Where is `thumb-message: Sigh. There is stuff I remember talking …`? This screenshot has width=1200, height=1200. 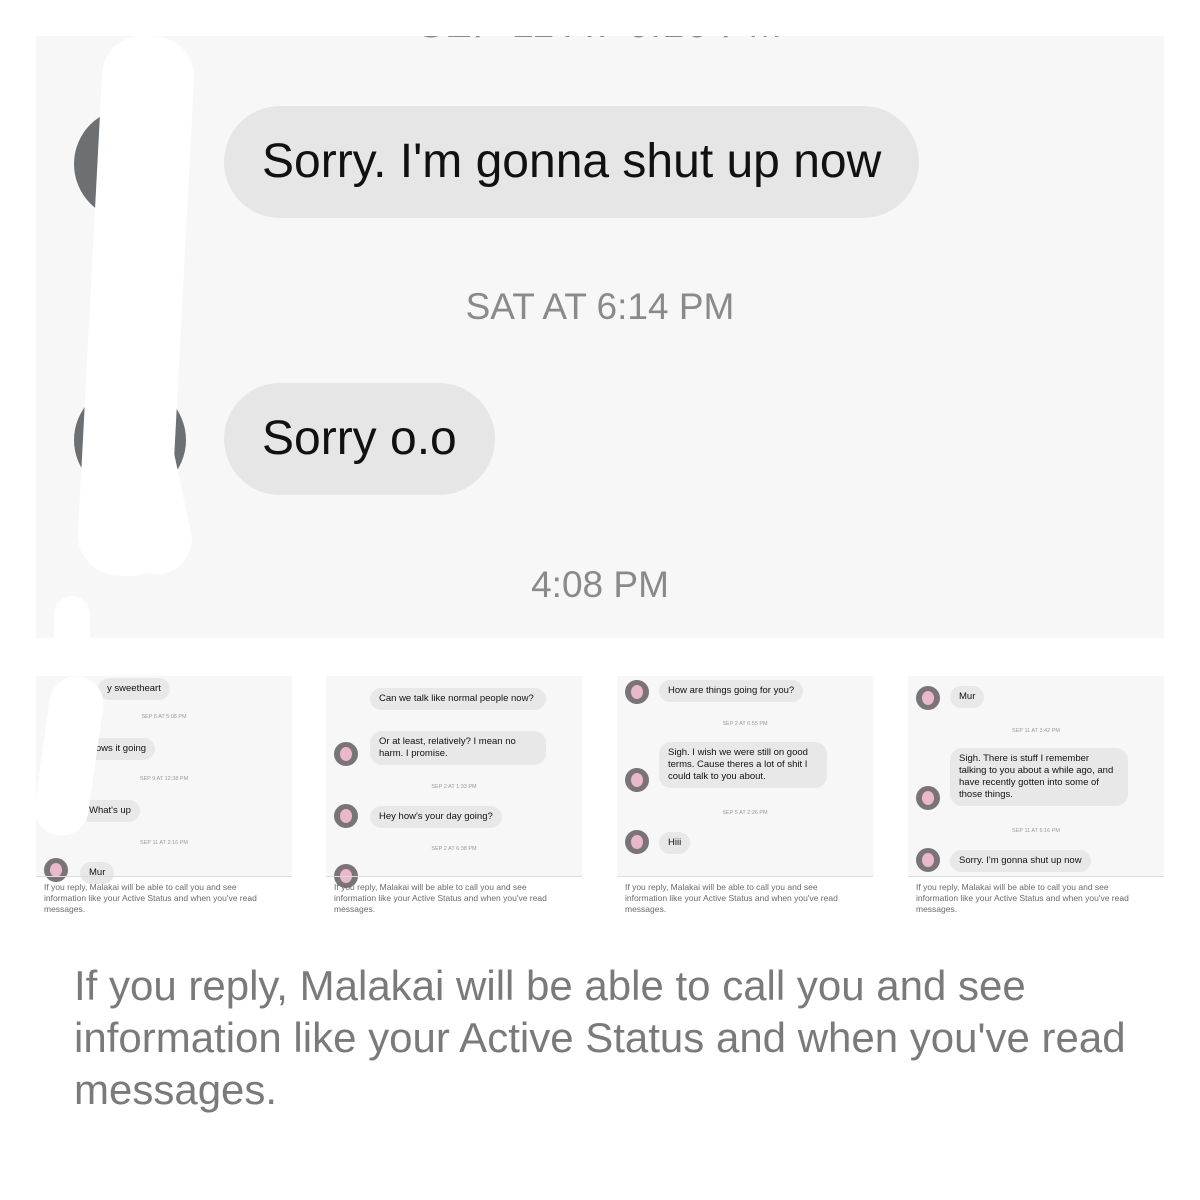
thumb-message: Sigh. There is stuff I remember talking … is located at coordinates (1039, 777).